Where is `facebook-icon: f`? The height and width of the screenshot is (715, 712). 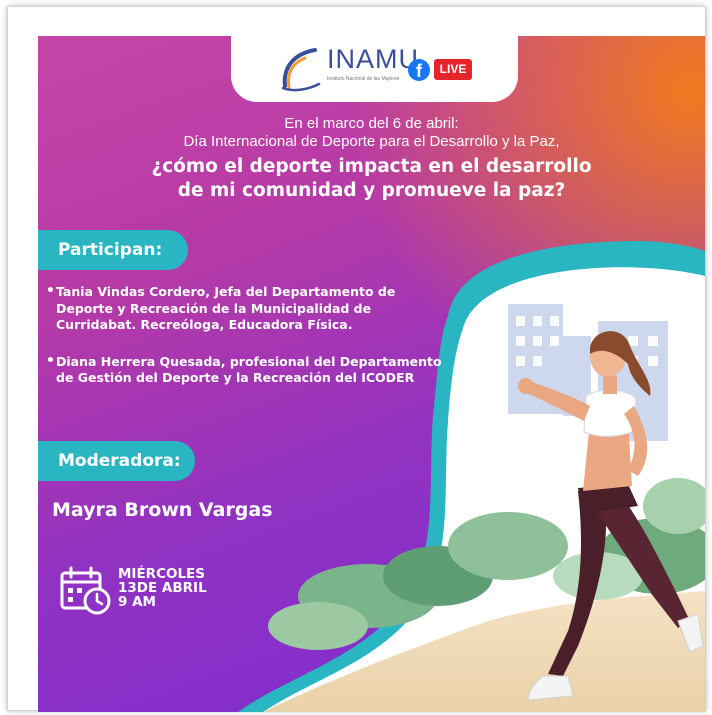 facebook-icon: f is located at coordinates (419, 70).